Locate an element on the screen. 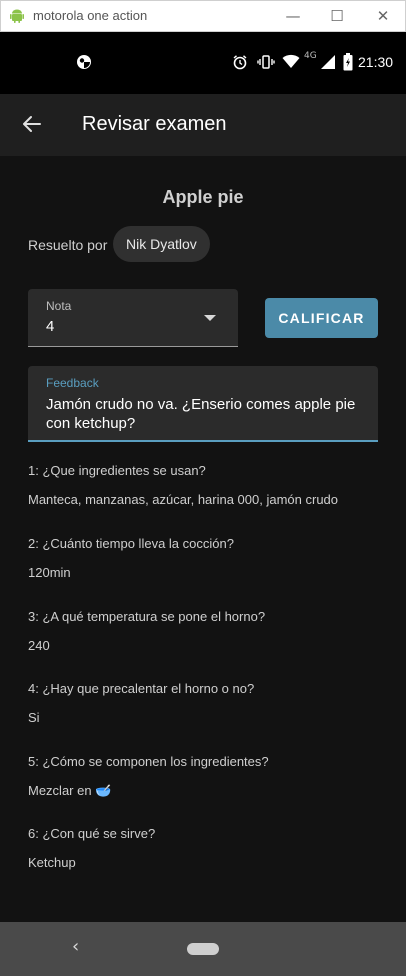 This screenshot has width=406, height=976. question-text: 2: ¿Cuánto tiempo lleva la cocción? is located at coordinates (131, 543).